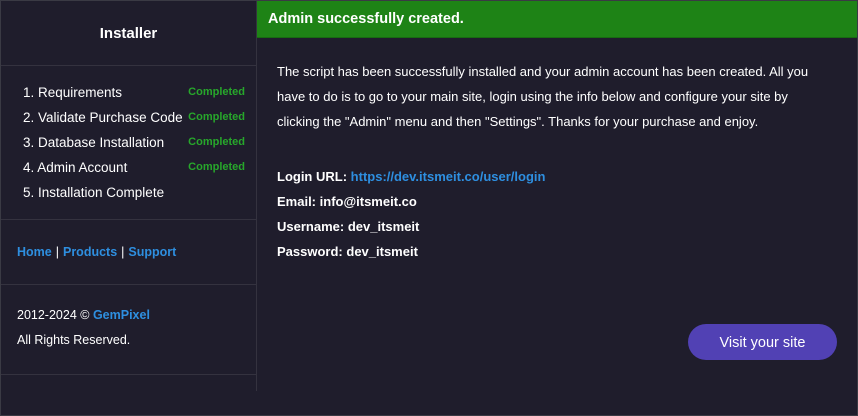 This screenshot has height=416, width=858. Describe the element at coordinates (128, 92) in the screenshot. I see `step-requirements: 1. Requirements Completed` at that location.